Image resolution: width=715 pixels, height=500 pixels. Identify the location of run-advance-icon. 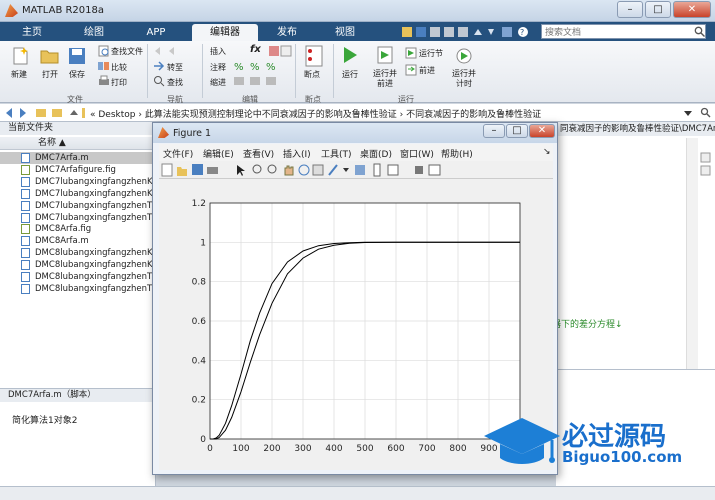
(385, 55).